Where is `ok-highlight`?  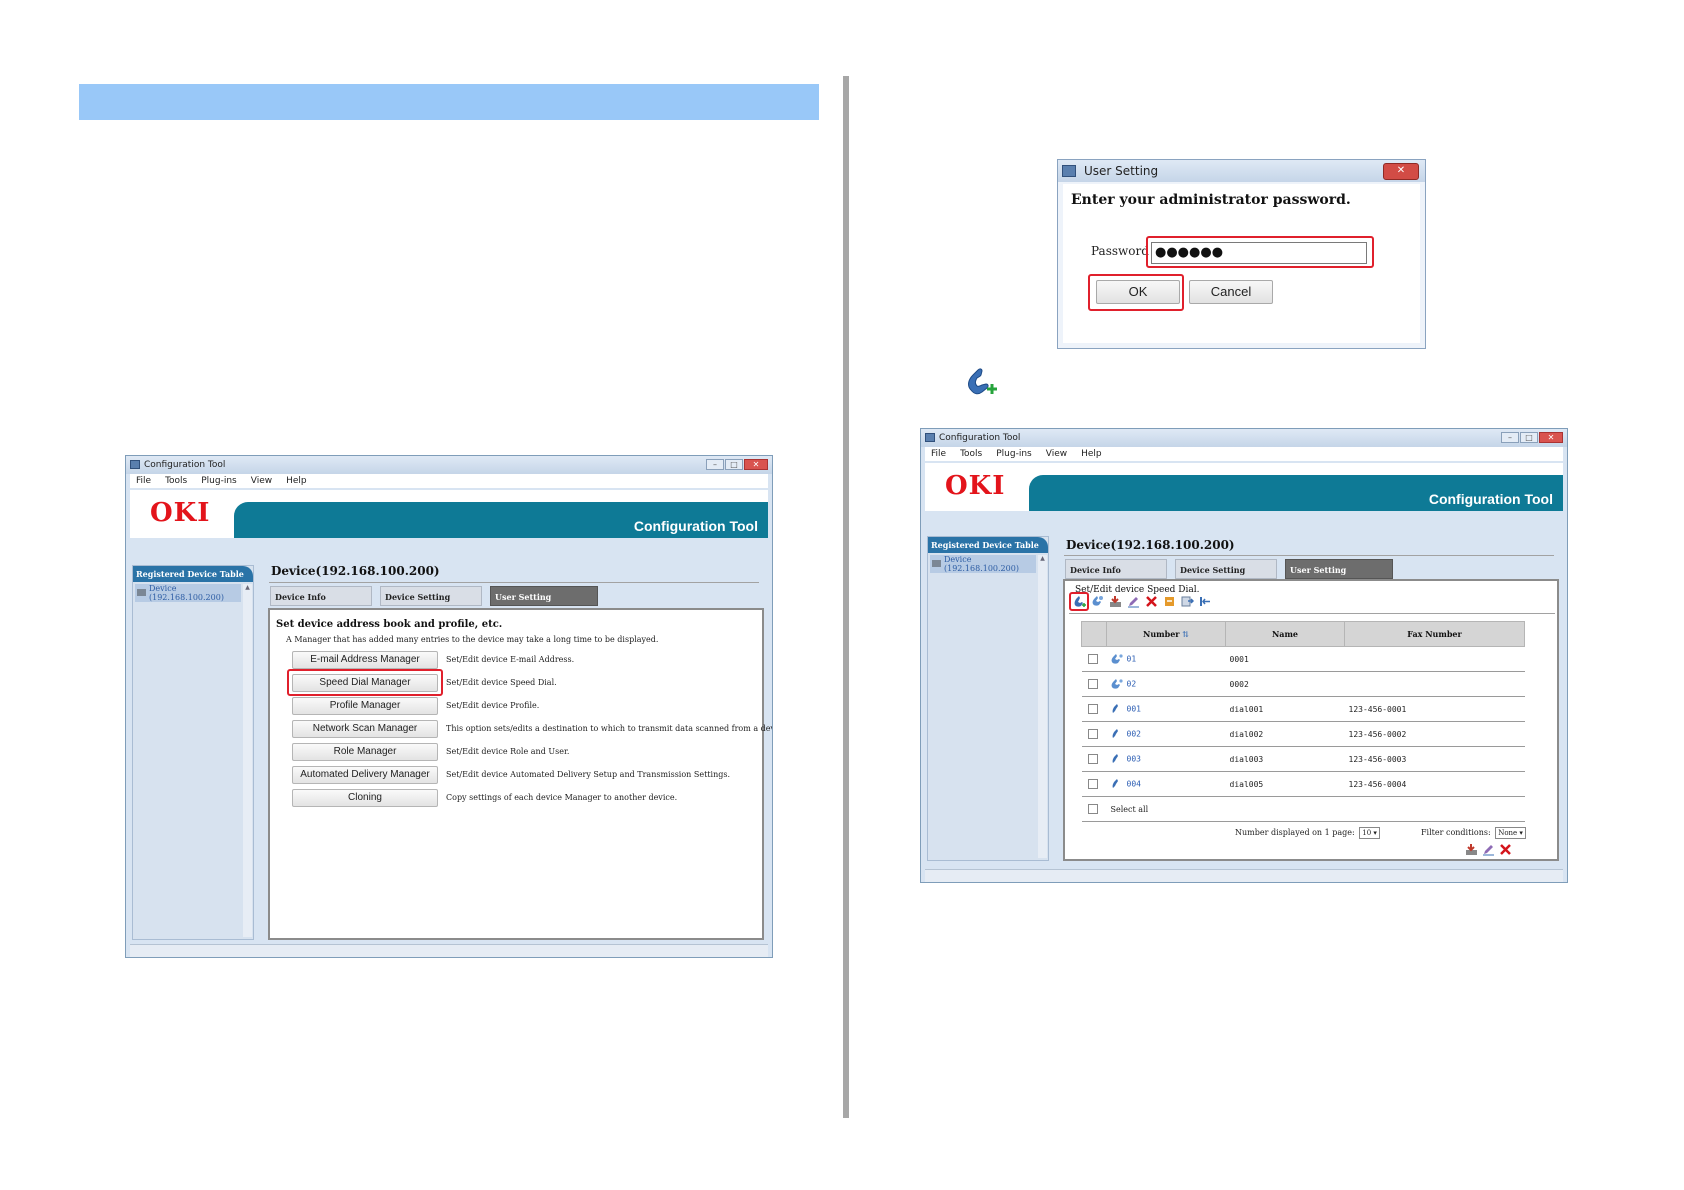 ok-highlight is located at coordinates (1136, 292).